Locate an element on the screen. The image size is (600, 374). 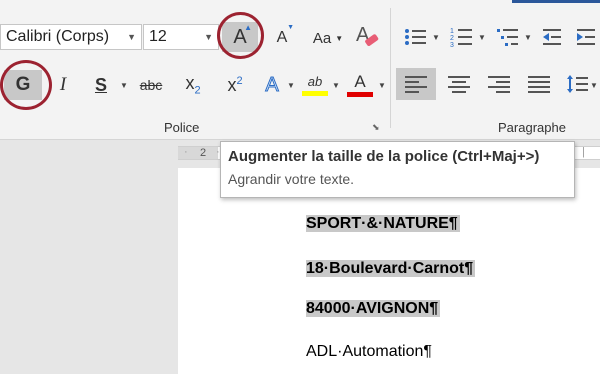
shrink-font-button: A ▼ is located at coordinates (282, 38).